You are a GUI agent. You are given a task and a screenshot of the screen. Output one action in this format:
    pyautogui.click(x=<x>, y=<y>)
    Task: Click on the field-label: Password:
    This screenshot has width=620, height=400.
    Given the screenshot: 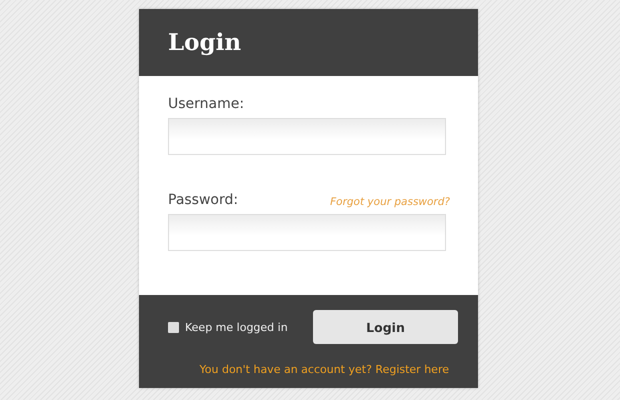 What is the action you would take?
    pyautogui.click(x=203, y=200)
    